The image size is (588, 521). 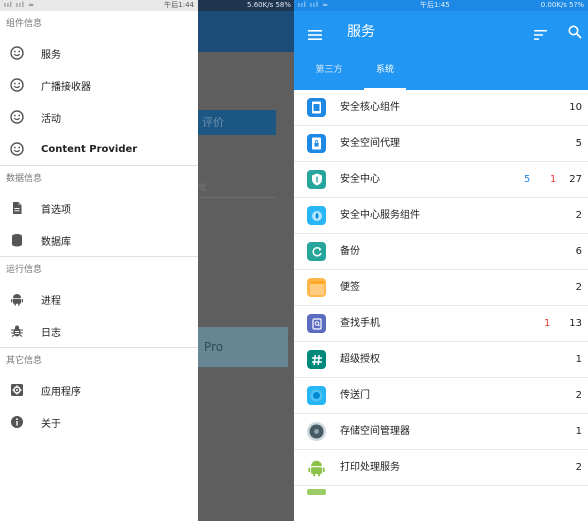 I want to click on background-rate-button: 评价, so click(x=237, y=122).